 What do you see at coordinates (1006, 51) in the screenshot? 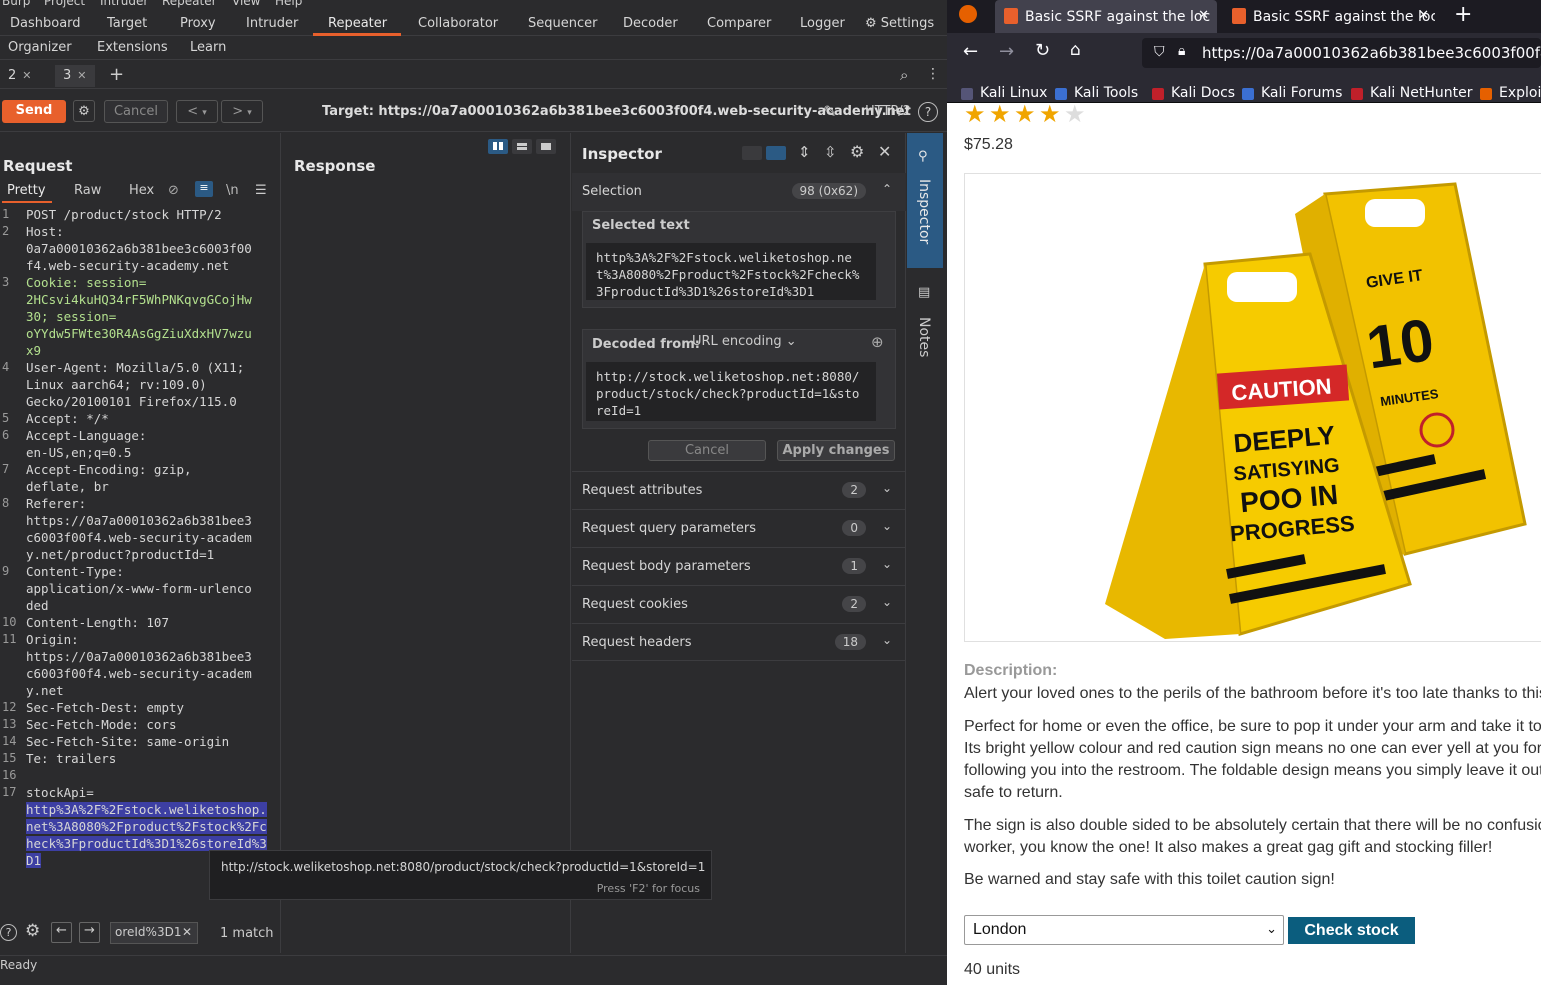
I see `forward-icon: →` at bounding box center [1006, 51].